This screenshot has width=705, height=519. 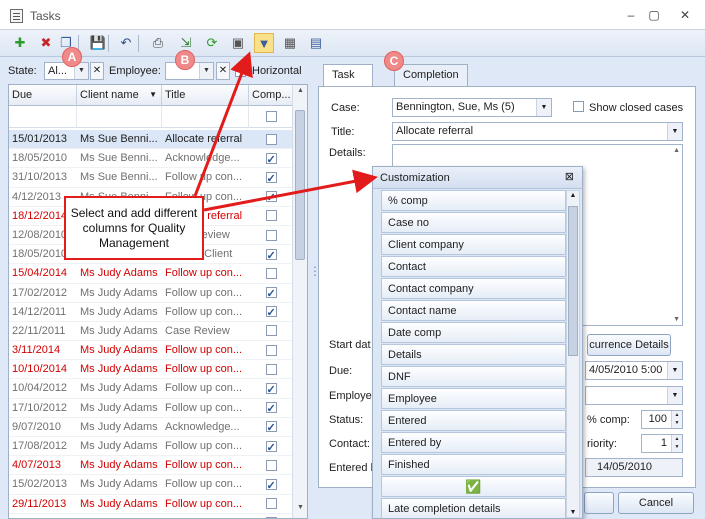 What do you see at coordinates (662, 419) in the screenshot?
I see `percent-complete-field: 100 ▲ ▼` at bounding box center [662, 419].